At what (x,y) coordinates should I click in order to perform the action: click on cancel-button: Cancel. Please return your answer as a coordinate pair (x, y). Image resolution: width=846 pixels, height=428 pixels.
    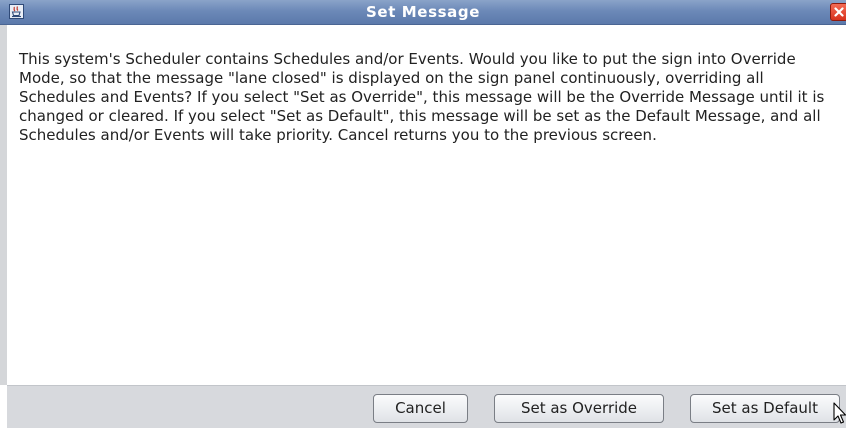
    Looking at the image, I should click on (420, 408).